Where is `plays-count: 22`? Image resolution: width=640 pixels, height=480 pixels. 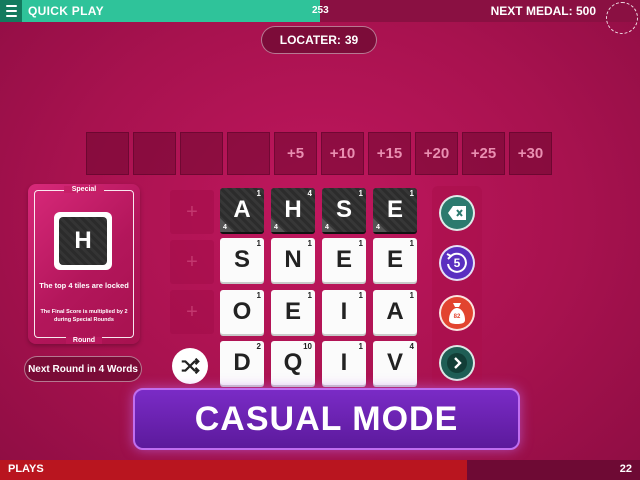 plays-count: 22 is located at coordinates (625, 469).